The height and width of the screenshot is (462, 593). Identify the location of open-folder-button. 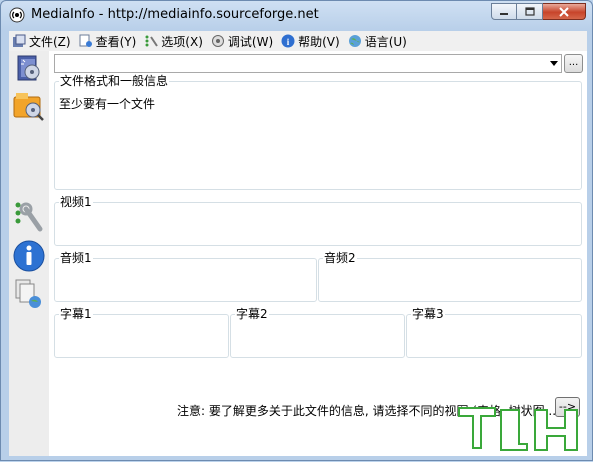
(29, 106).